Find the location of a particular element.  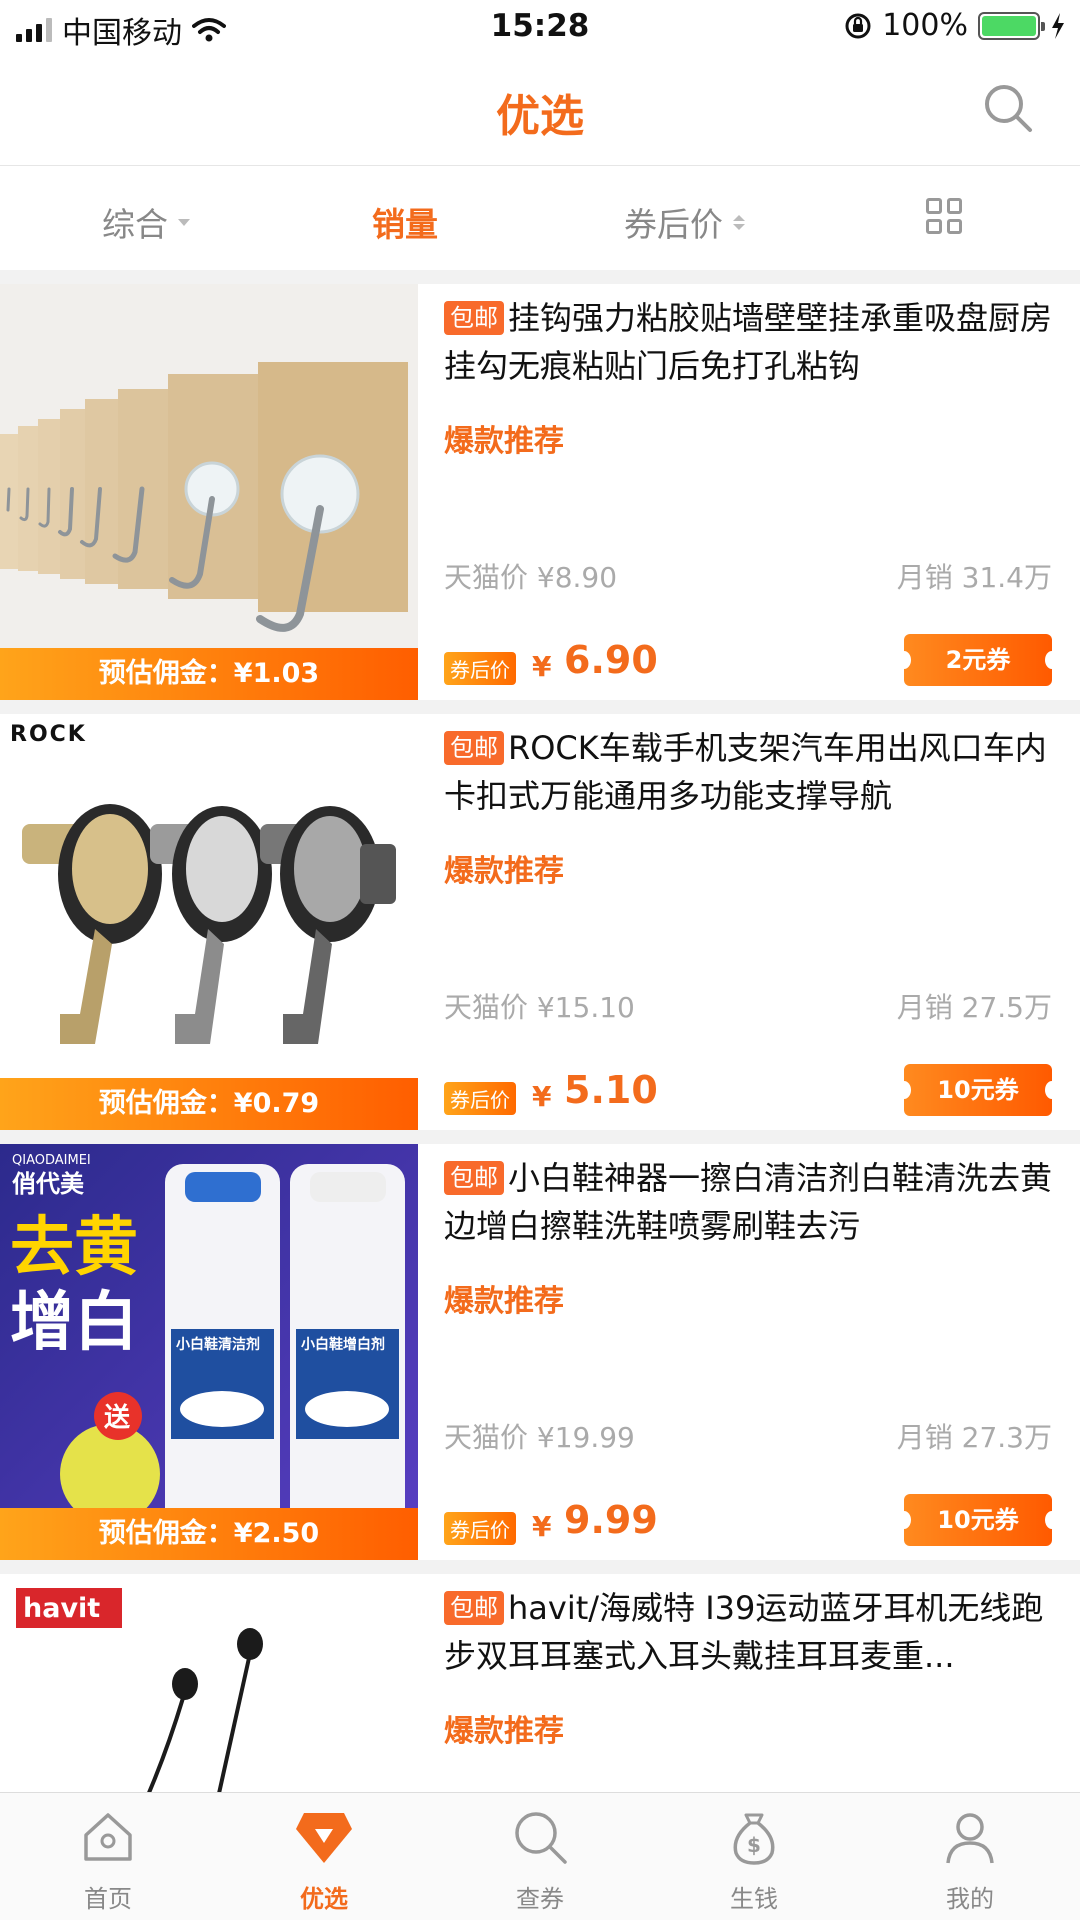

top-nav: 优选 is located at coordinates (540, 110).